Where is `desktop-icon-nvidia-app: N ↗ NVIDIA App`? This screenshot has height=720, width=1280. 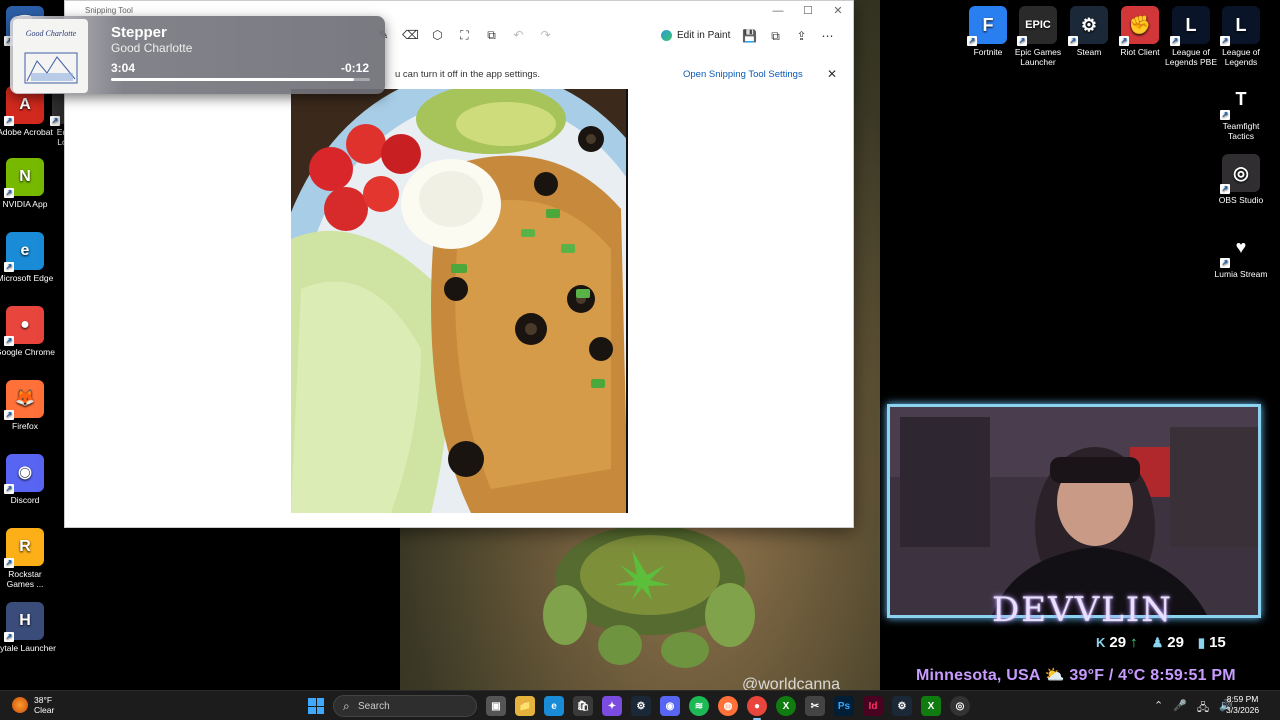 desktop-icon-nvidia-app: N ↗ NVIDIA App is located at coordinates (28, 183).